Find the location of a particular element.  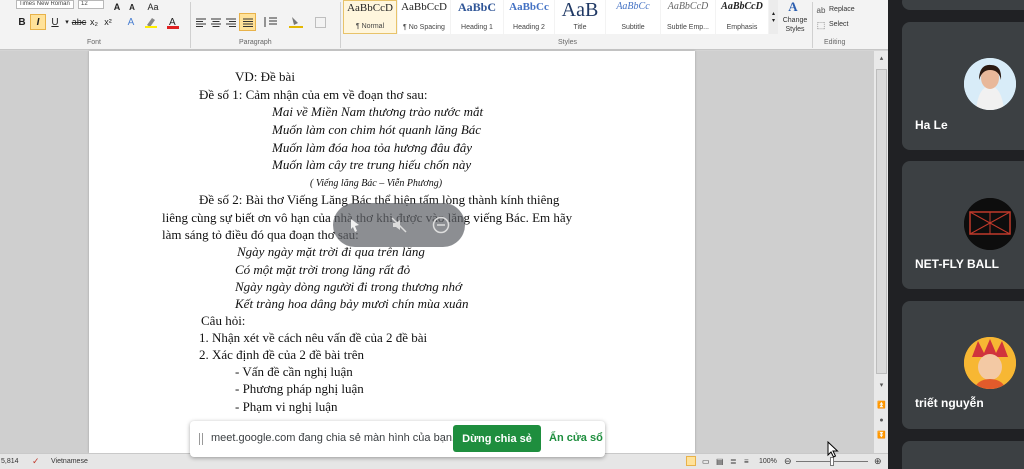

mute-icon is located at coordinates (399, 225).